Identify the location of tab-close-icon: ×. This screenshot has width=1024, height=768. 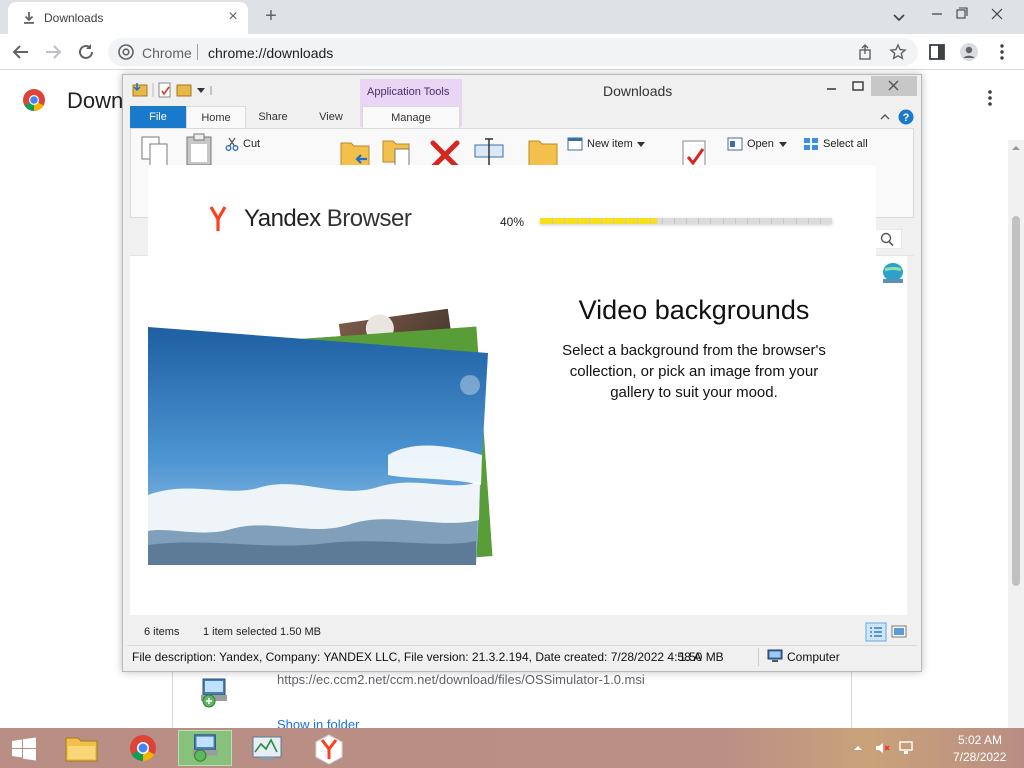
(233, 17).